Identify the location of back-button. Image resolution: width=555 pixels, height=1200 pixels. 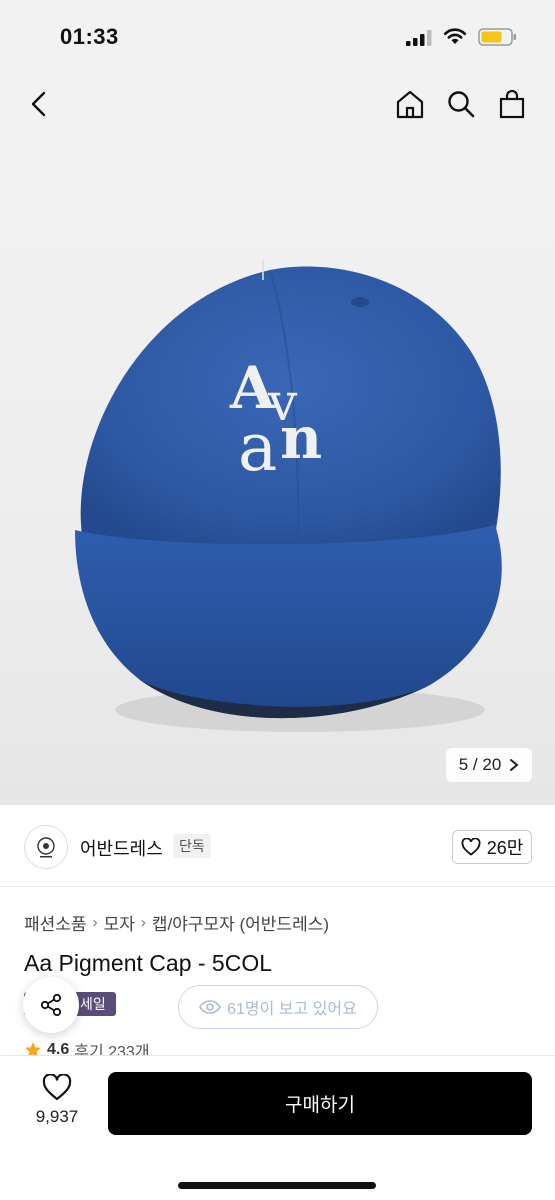
(40, 104).